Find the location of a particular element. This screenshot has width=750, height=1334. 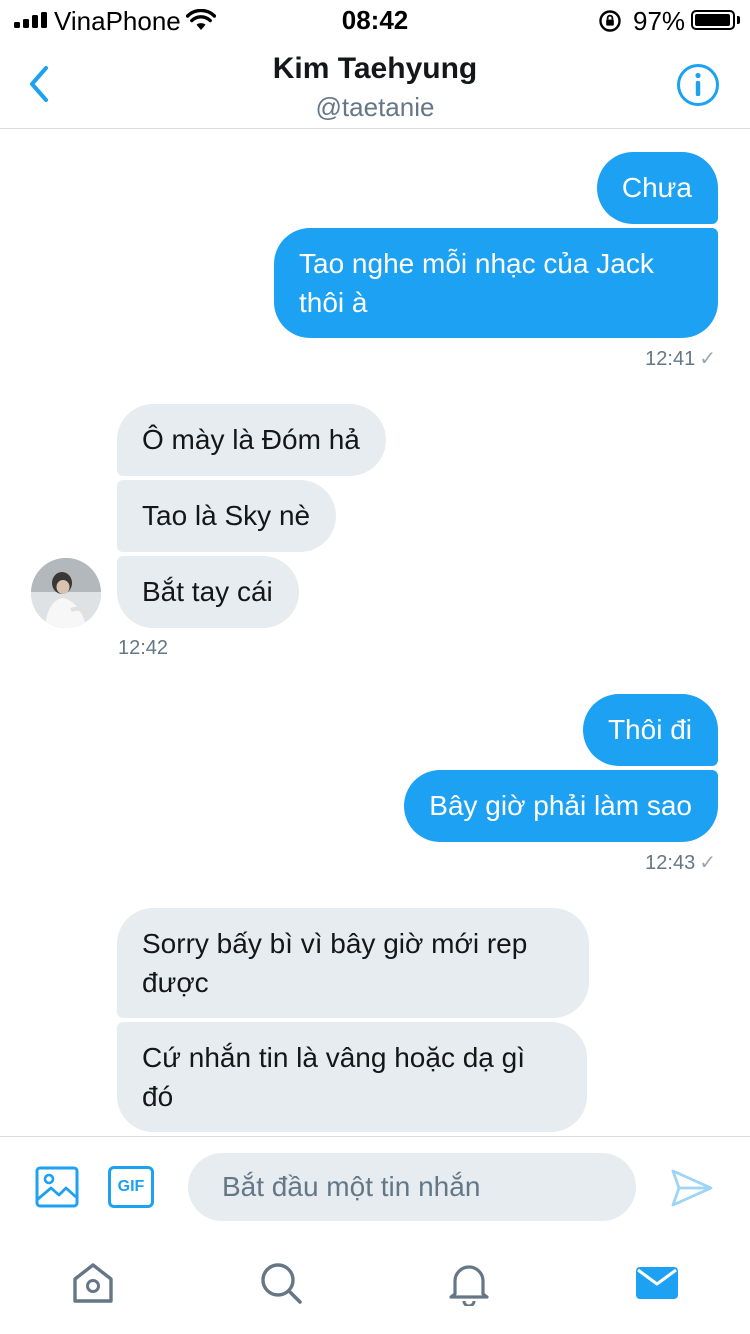

message-bubble-outgoing: Bây giờ phải làm sao is located at coordinates (561, 806).